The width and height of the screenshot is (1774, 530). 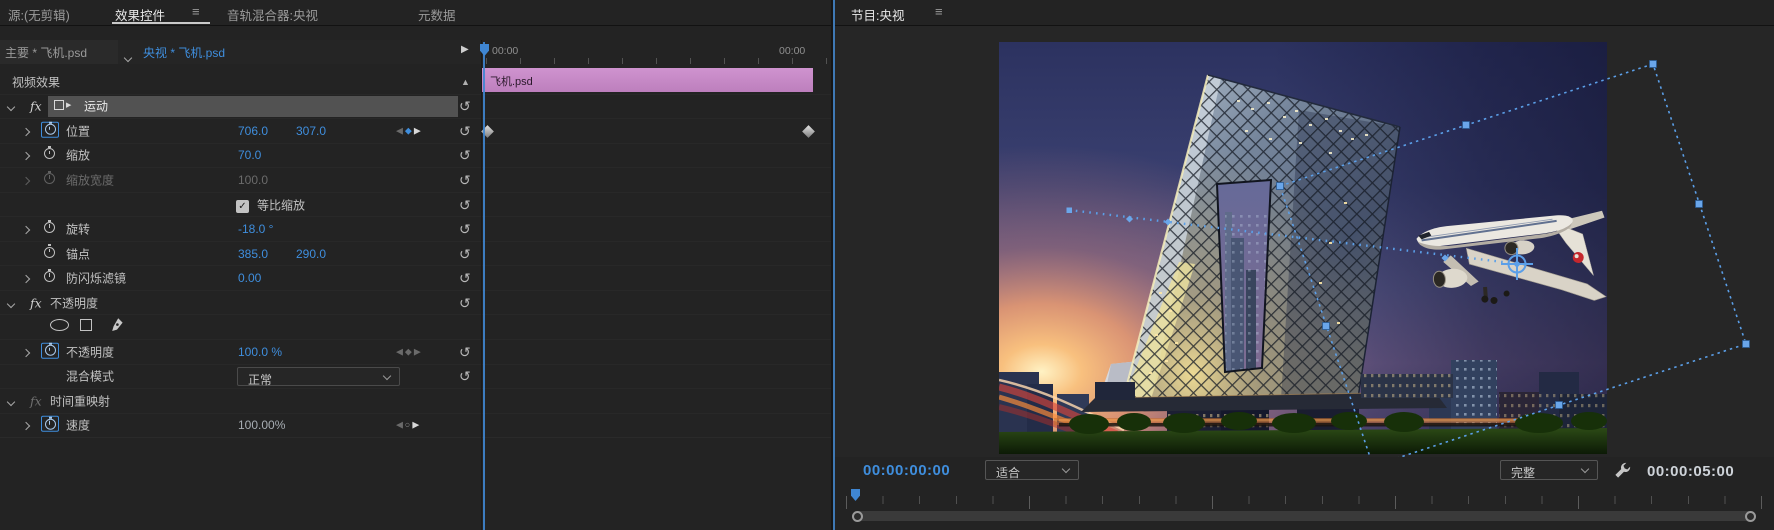 What do you see at coordinates (253, 179) in the screenshot?
I see `scale-width-value: 100.0` at bounding box center [253, 179].